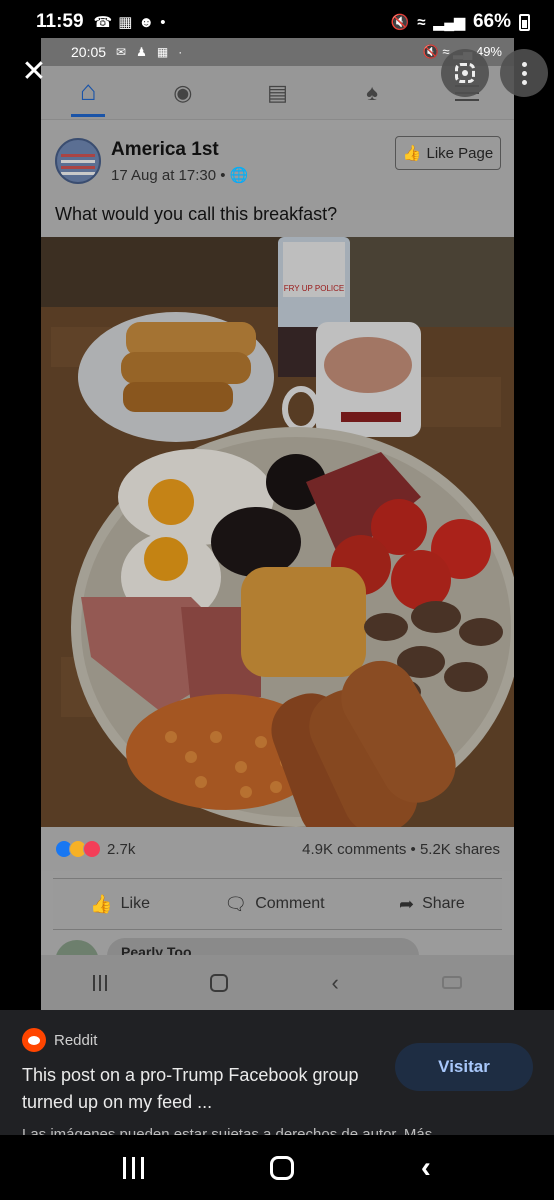  What do you see at coordinates (125, 22) in the screenshot?
I see `gallery-icon: ▦` at bounding box center [125, 22].